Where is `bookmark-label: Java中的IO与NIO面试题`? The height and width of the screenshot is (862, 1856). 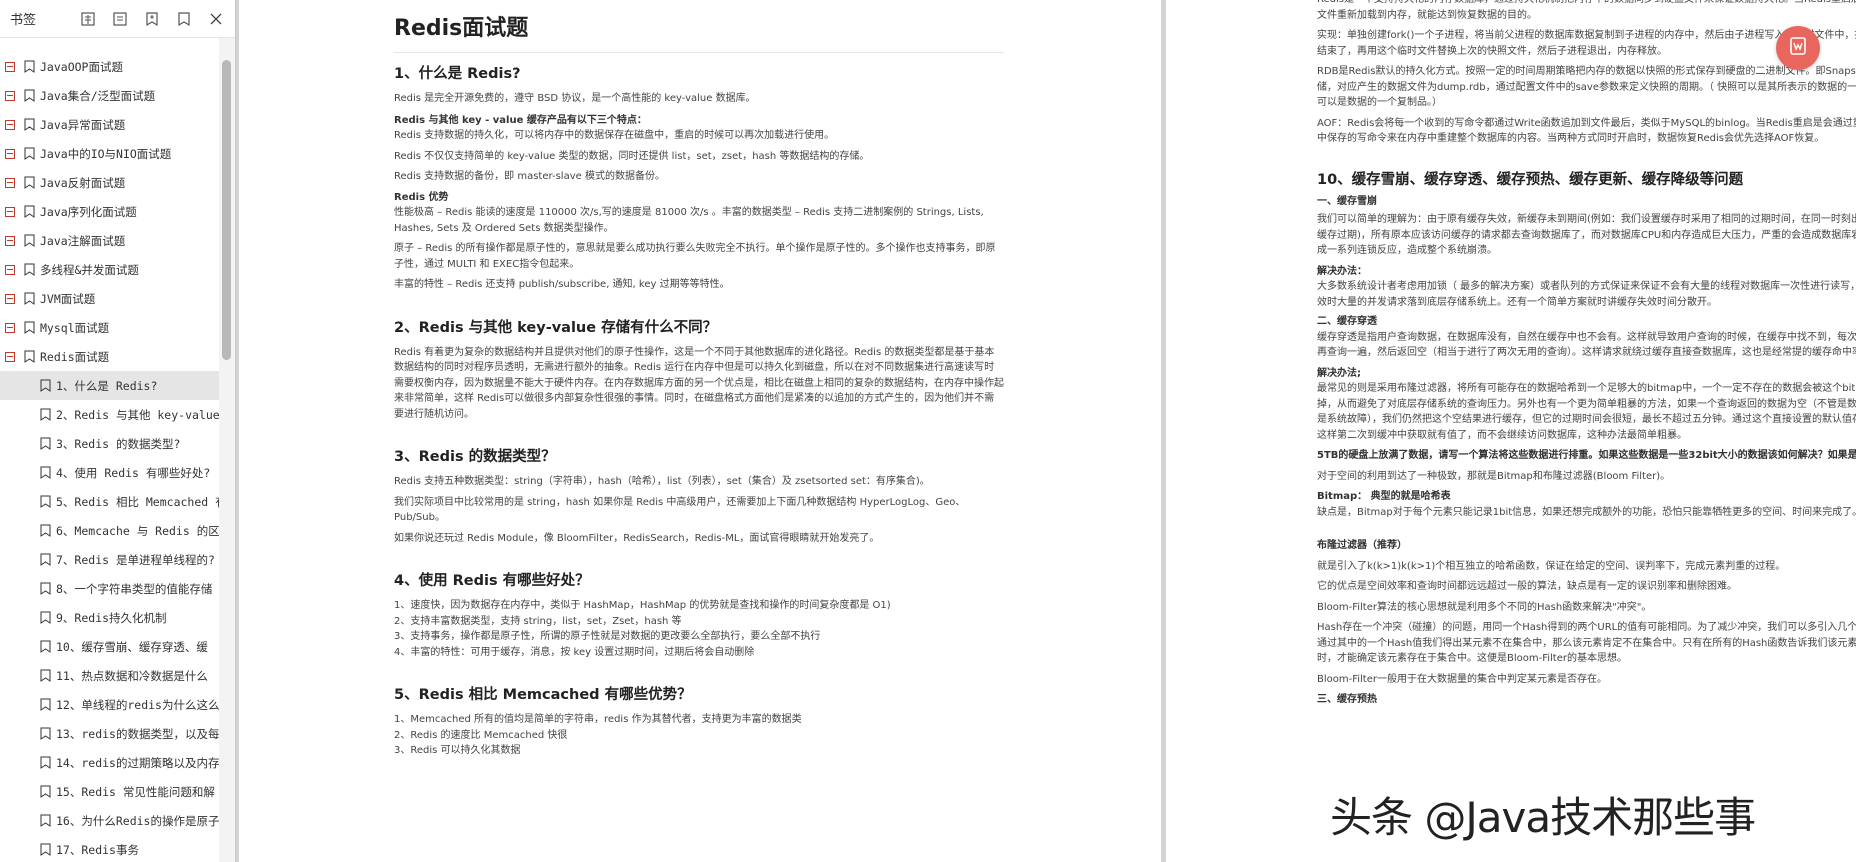 bookmark-label: Java中的IO与NIO面试题 is located at coordinates (106, 153).